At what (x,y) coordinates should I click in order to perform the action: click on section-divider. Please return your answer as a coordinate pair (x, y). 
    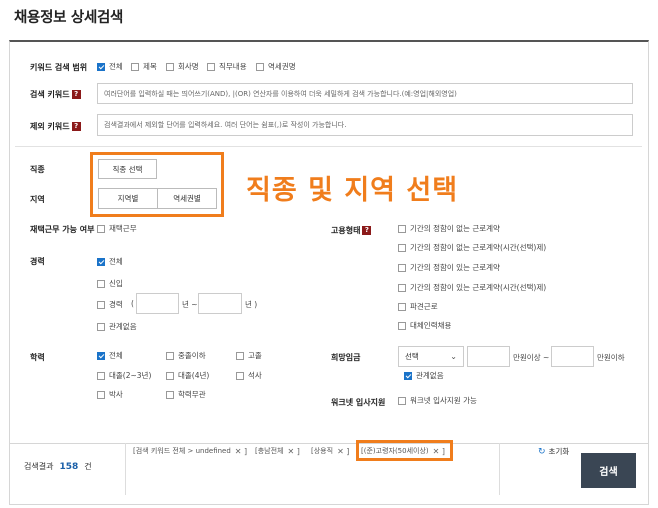
    Looking at the image, I should click on (328, 146).